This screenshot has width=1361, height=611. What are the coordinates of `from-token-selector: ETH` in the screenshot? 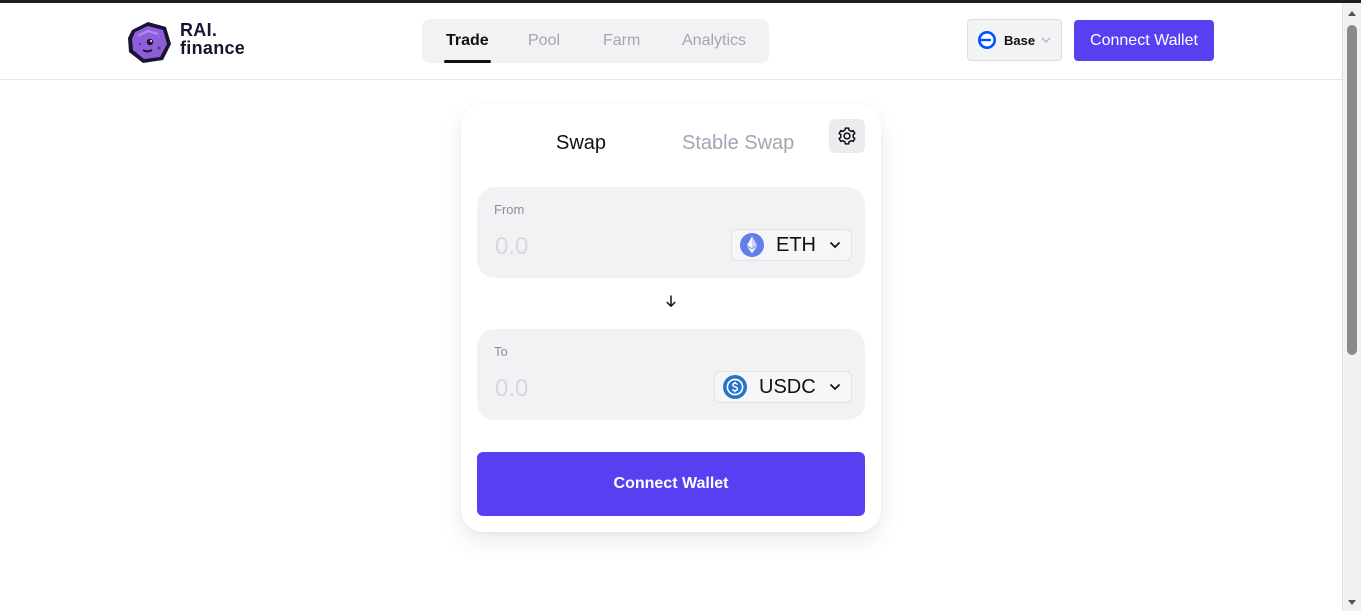 It's located at (791, 245).